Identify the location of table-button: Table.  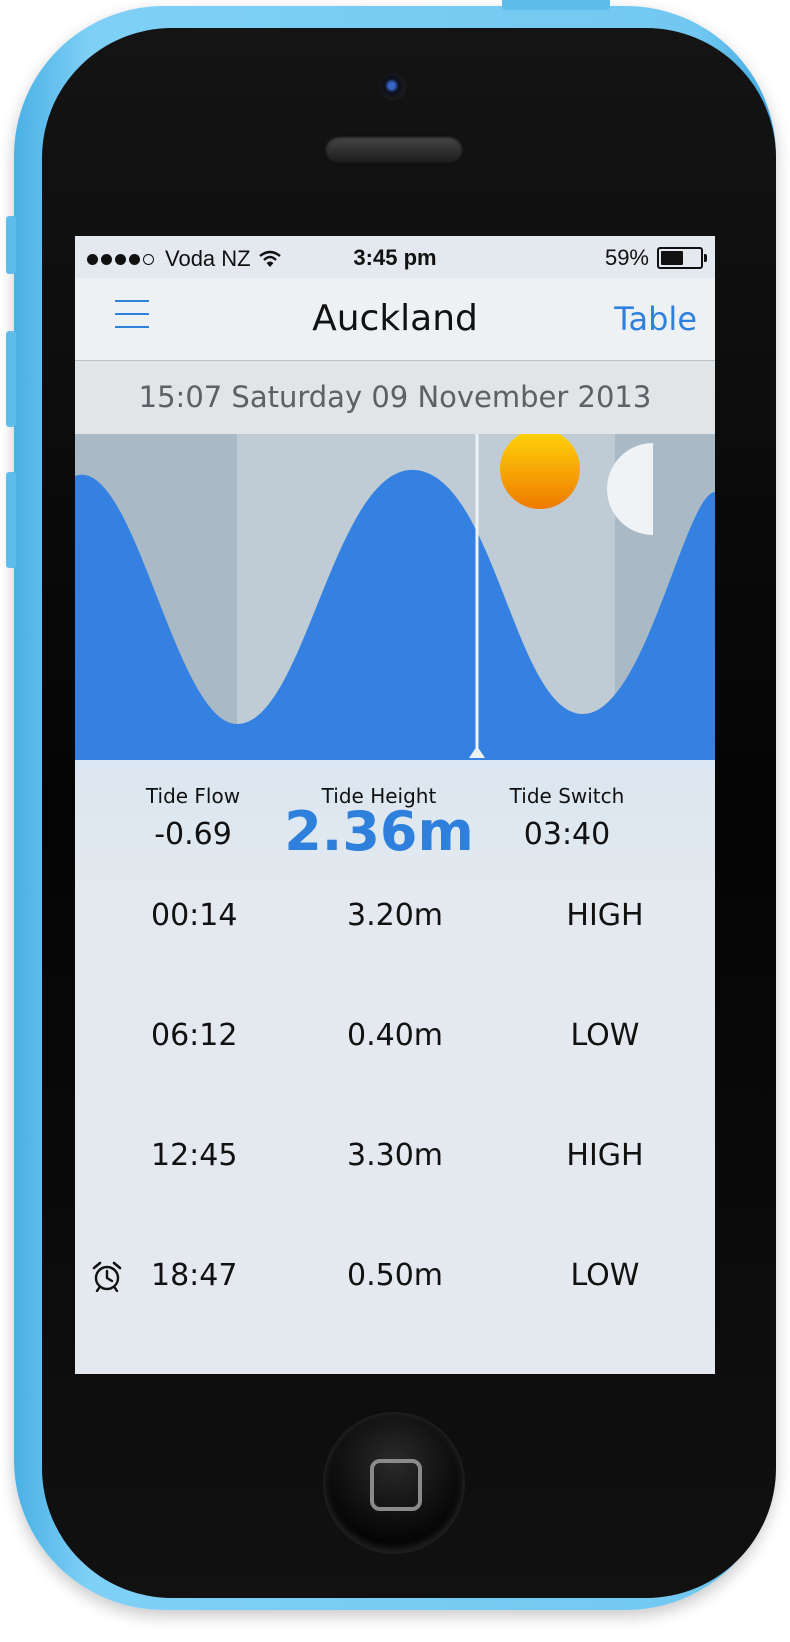
(655, 319).